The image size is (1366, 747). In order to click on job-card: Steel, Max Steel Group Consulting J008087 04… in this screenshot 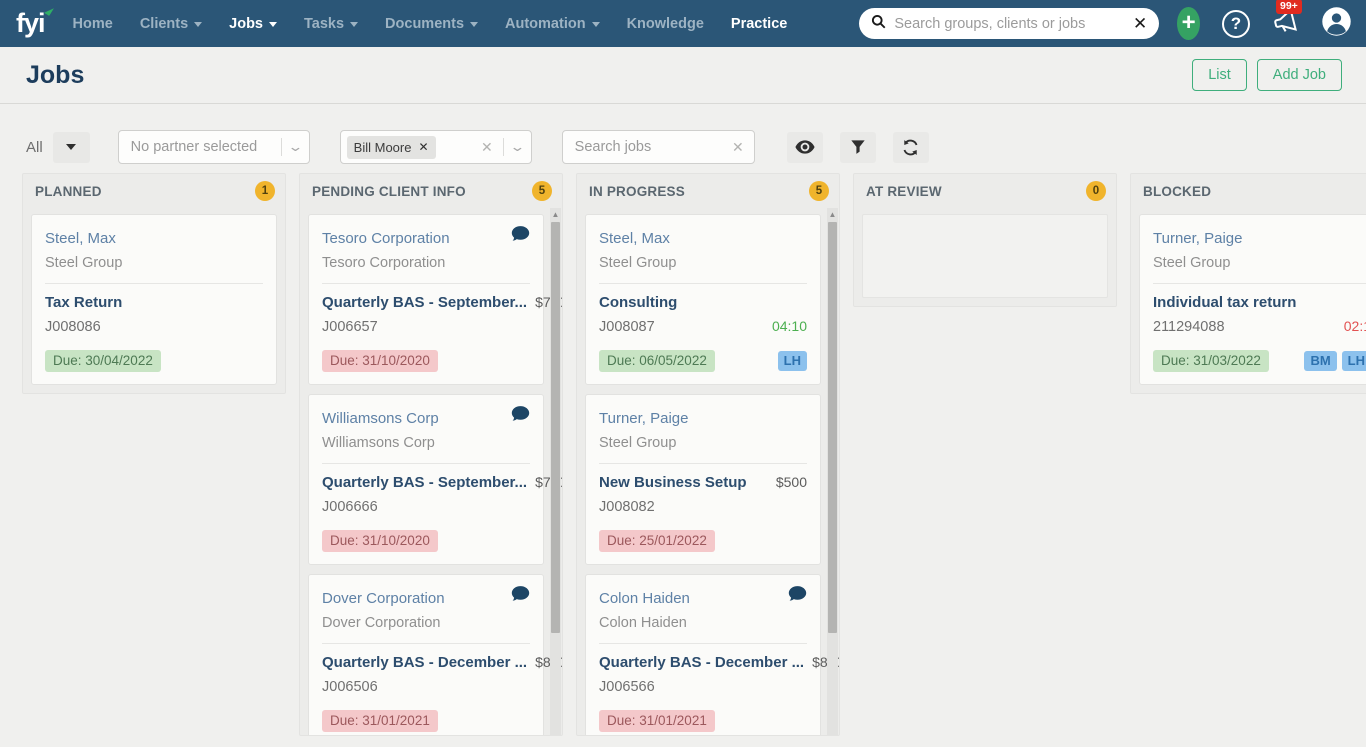, I will do `click(703, 299)`.